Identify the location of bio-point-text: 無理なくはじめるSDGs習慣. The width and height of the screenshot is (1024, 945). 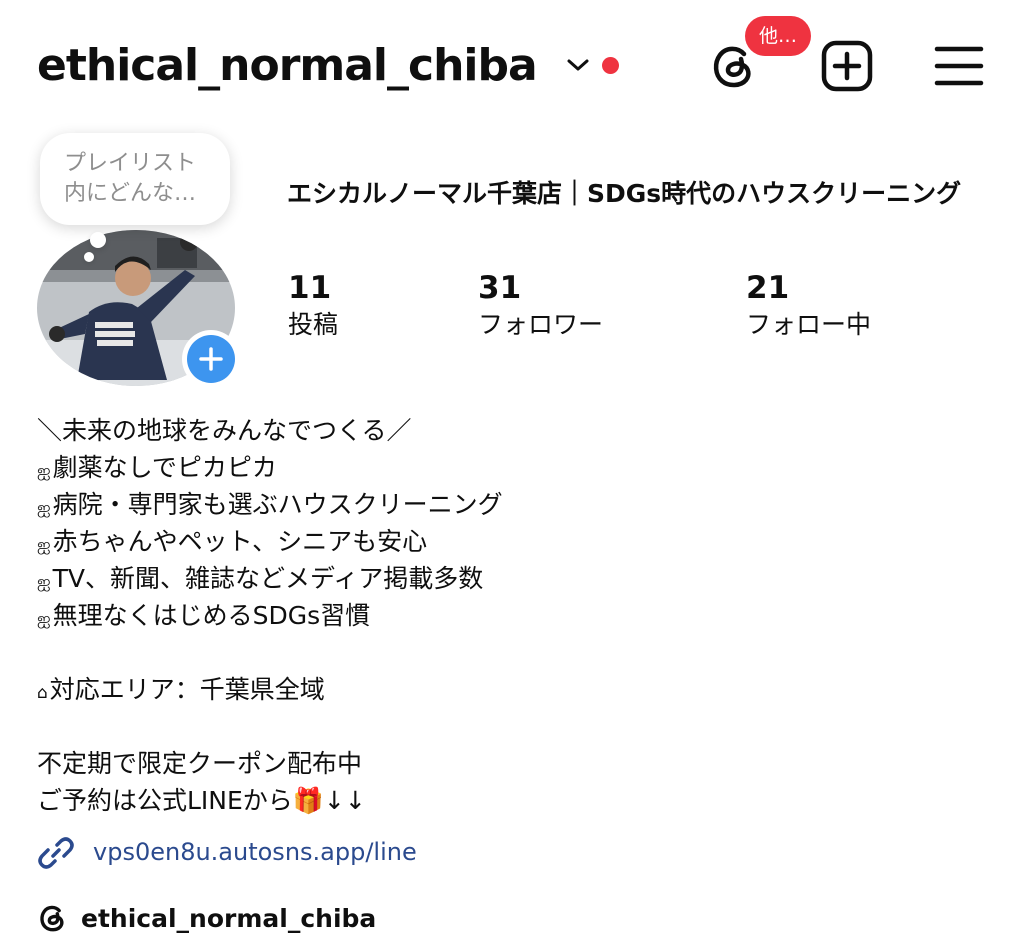
(211, 615).